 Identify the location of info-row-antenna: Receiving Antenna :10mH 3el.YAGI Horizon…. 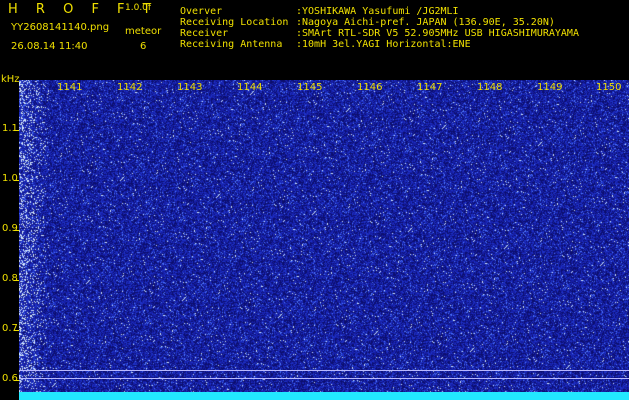
(379, 44).